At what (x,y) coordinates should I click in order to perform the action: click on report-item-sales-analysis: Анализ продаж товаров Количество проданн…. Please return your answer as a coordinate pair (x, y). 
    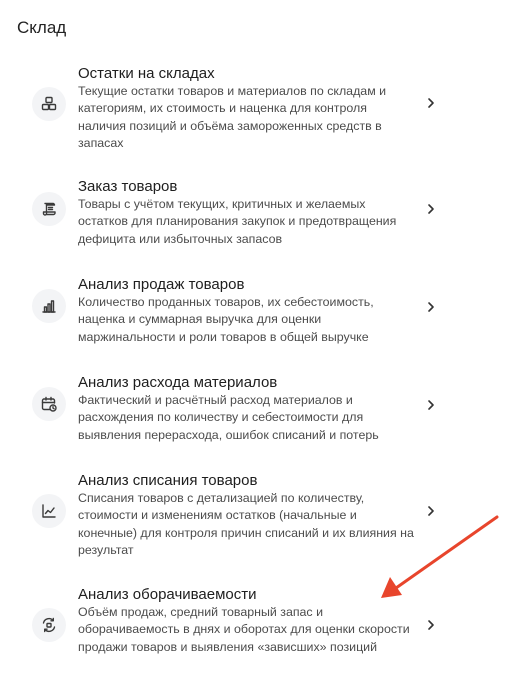
    Looking at the image, I should click on (264, 309).